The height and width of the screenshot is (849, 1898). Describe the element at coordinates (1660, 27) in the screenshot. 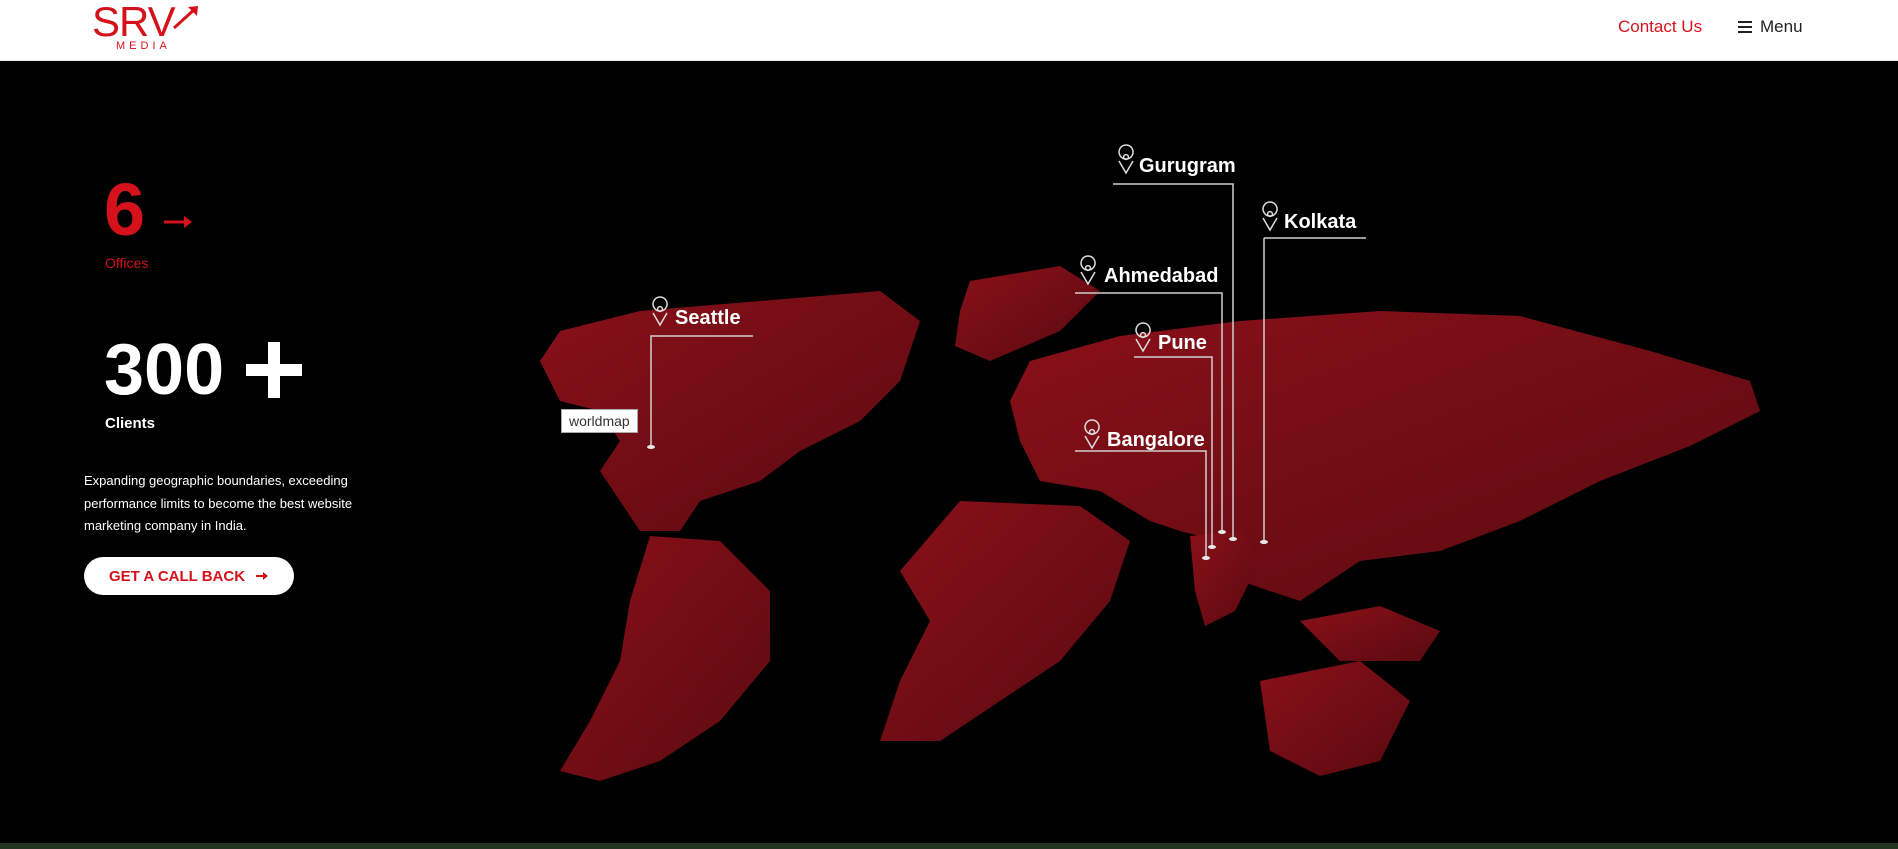

I see `contact-us-link: Contact Us` at that location.